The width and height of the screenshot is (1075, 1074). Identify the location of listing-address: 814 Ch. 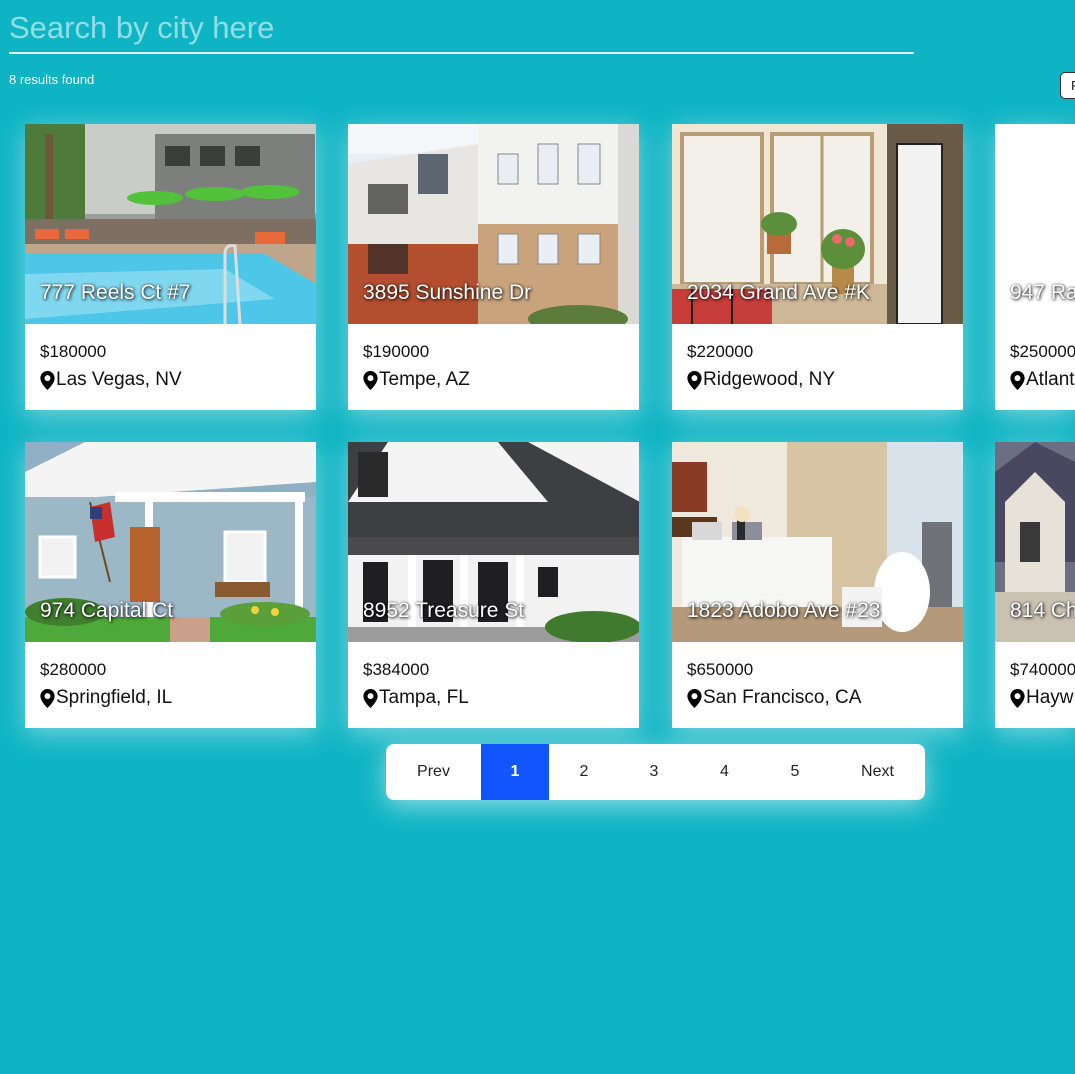
(1042, 610).